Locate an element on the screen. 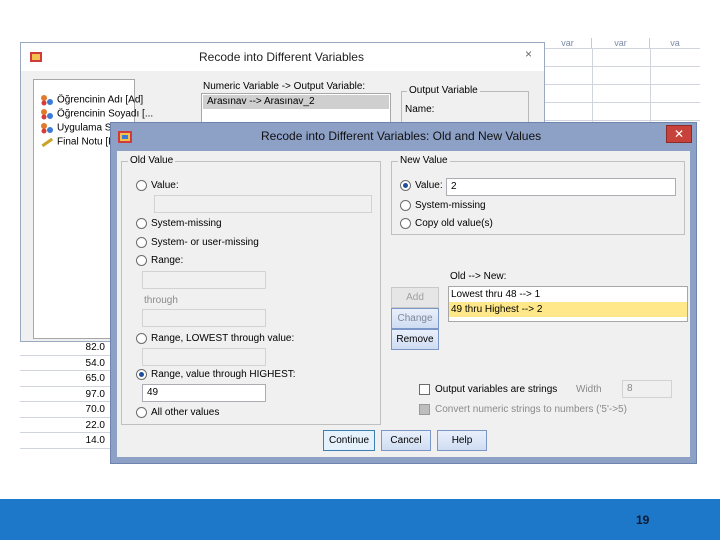 This screenshot has width=720, height=540. data-cell: 22.0 is located at coordinates (66, 425).